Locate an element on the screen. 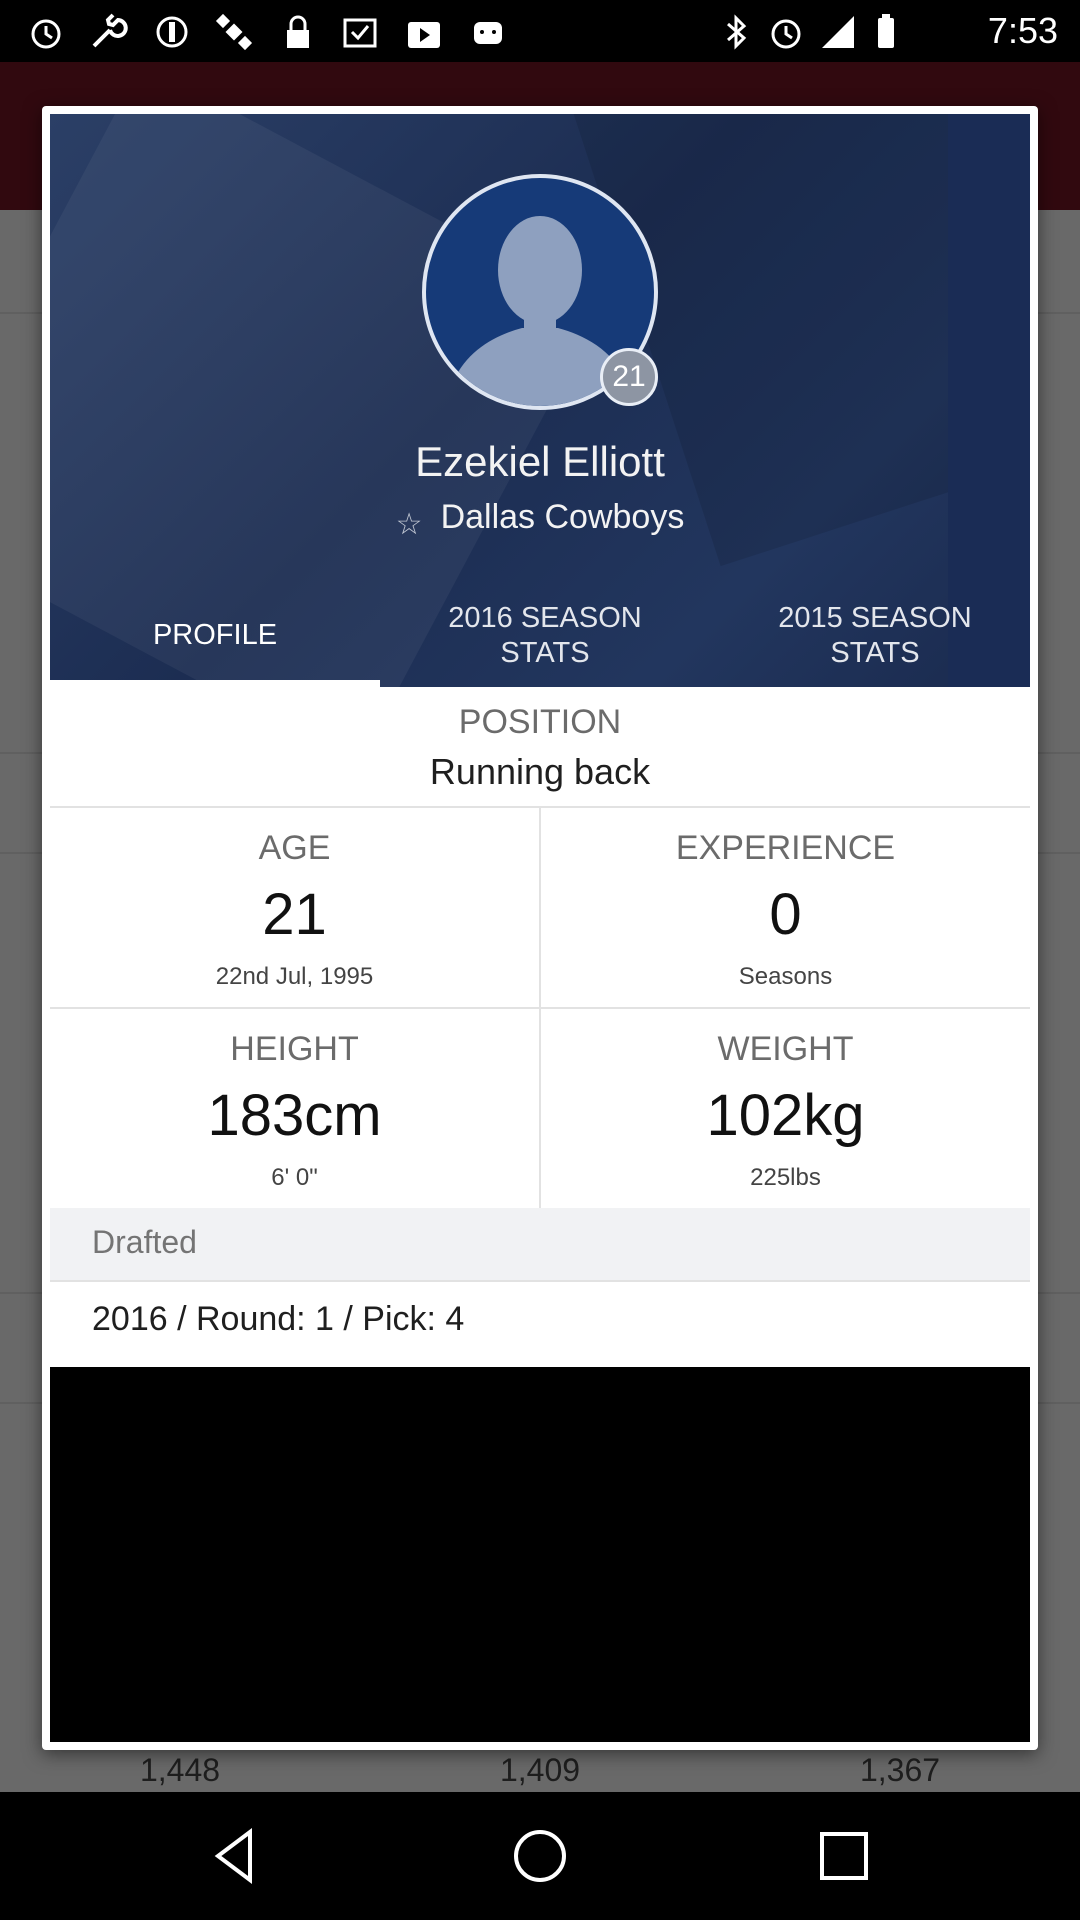 The image size is (1080, 1920). bluetooth-icon is located at coordinates (737, 32).